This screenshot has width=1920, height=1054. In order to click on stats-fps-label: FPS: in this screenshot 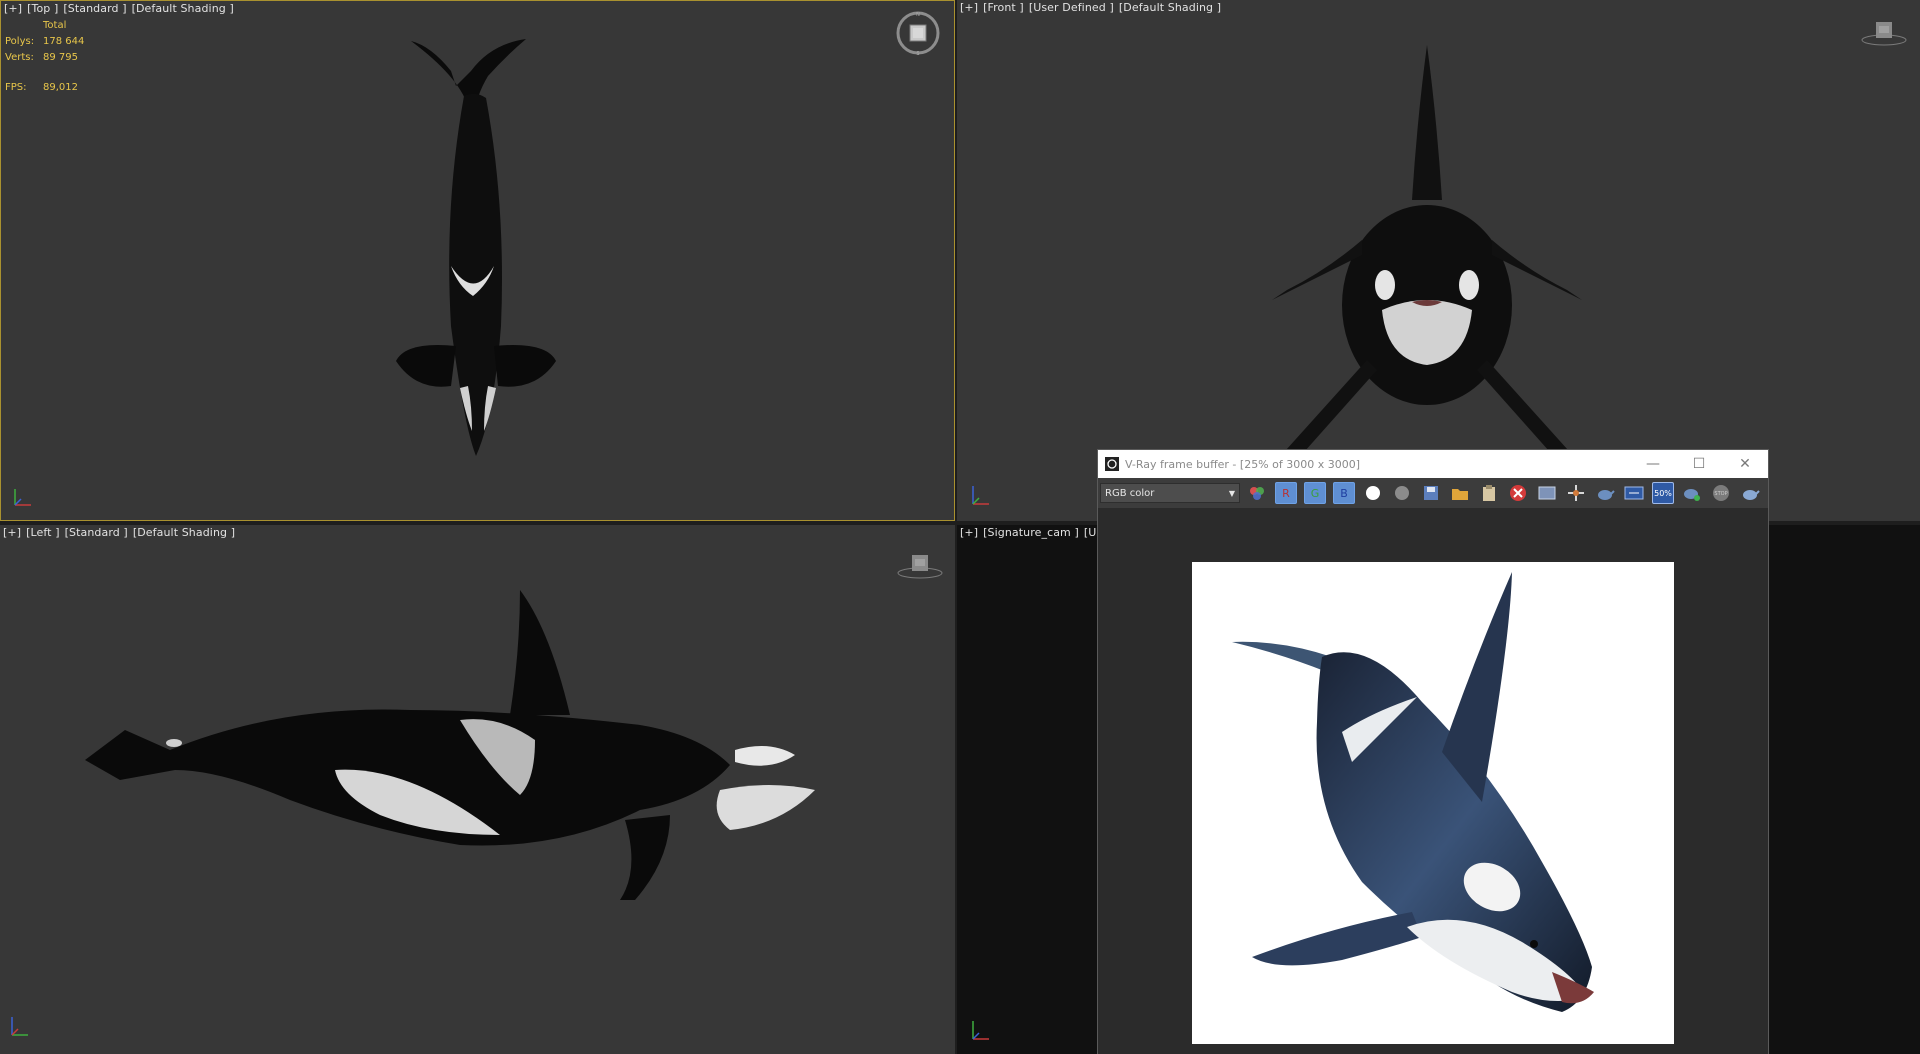, I will do `click(16, 87)`.